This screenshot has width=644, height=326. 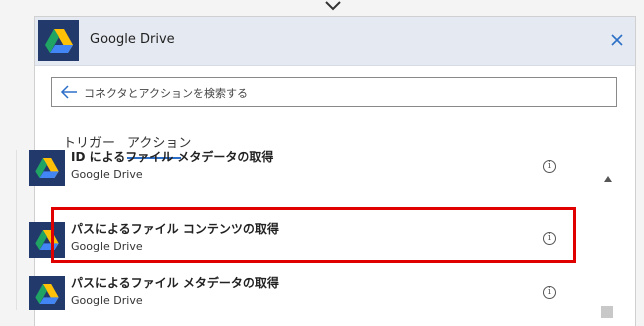 What do you see at coordinates (292, 288) in the screenshot?
I see `list-item: パスによるファイル メタデータの取得 Google Drive i` at bounding box center [292, 288].